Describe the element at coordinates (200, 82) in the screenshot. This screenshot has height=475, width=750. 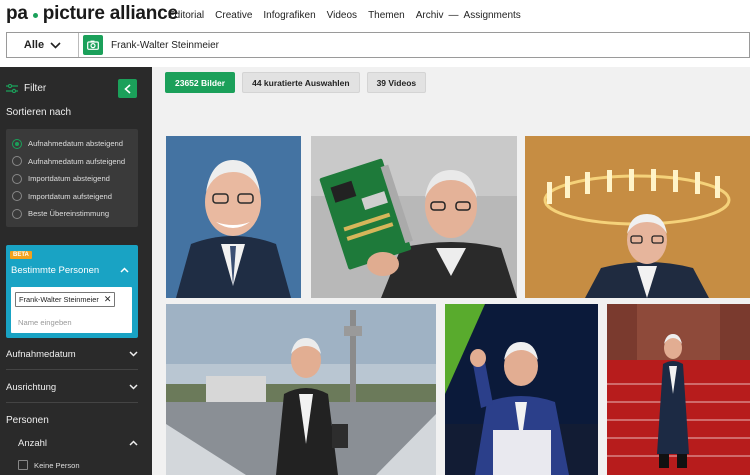
I see `tab-bilder: 23652 Bilder` at that location.